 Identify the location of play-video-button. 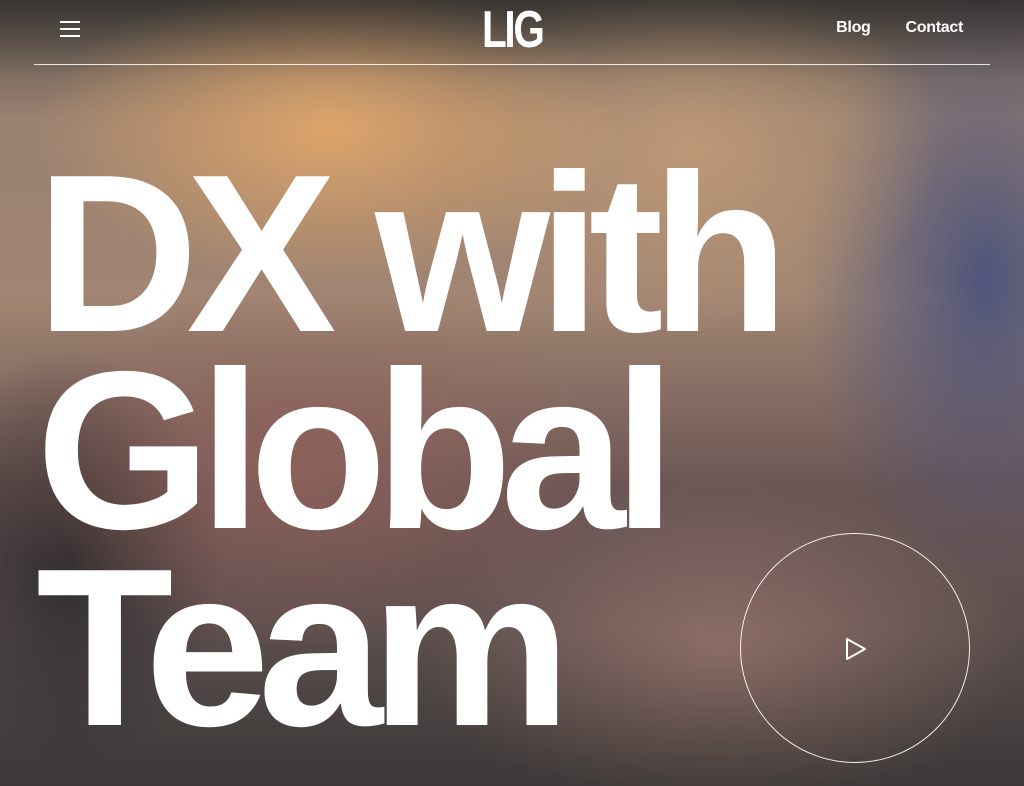
(855, 648).